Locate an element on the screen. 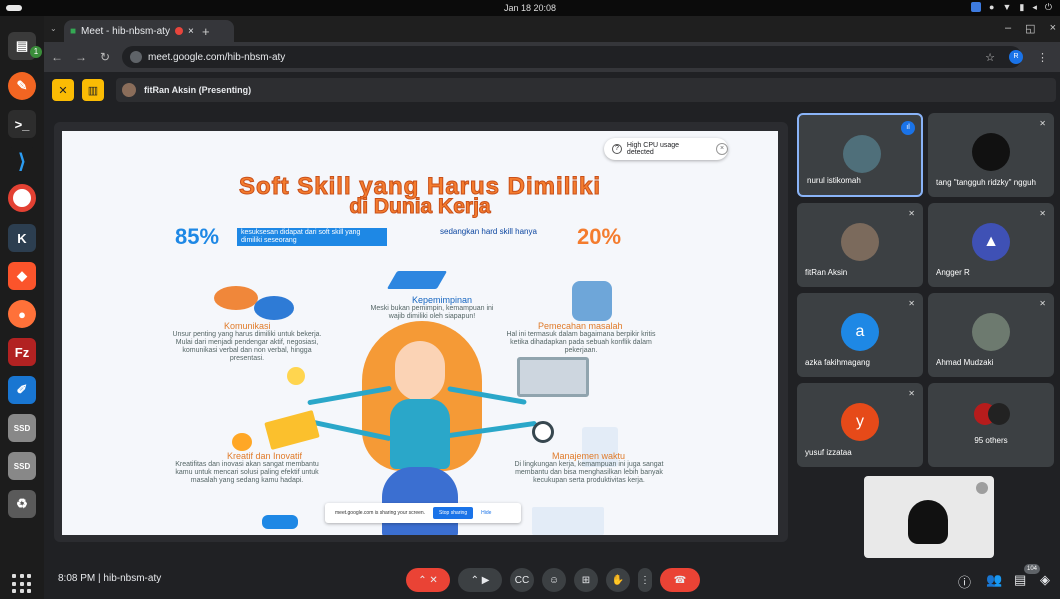  system-clock: Jan 18 20:08 is located at coordinates (530, 8).